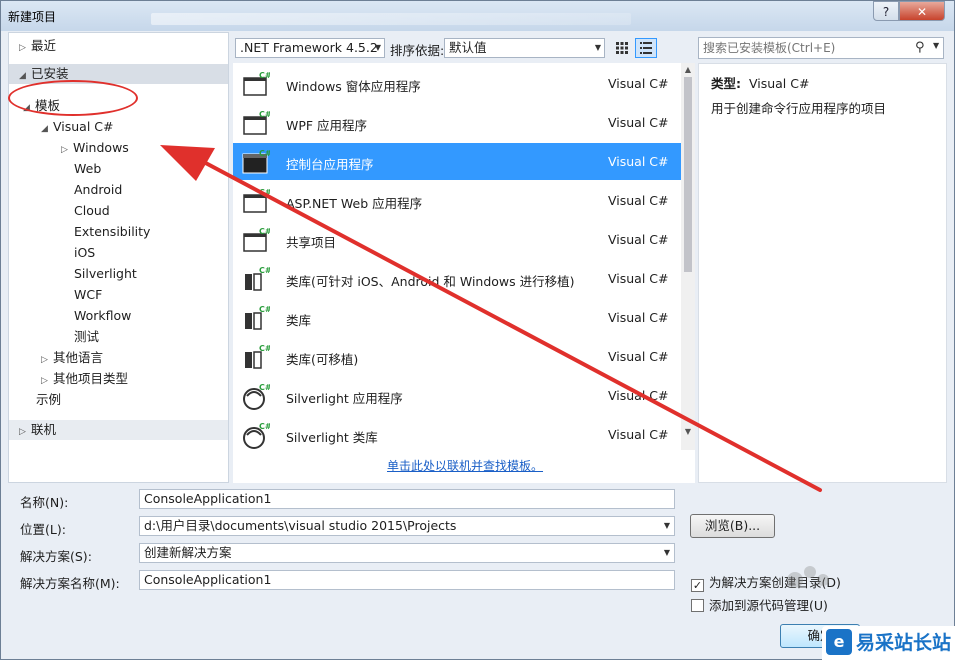  Describe the element at coordinates (808, 577) in the screenshot. I see `baidu-watermark` at that location.